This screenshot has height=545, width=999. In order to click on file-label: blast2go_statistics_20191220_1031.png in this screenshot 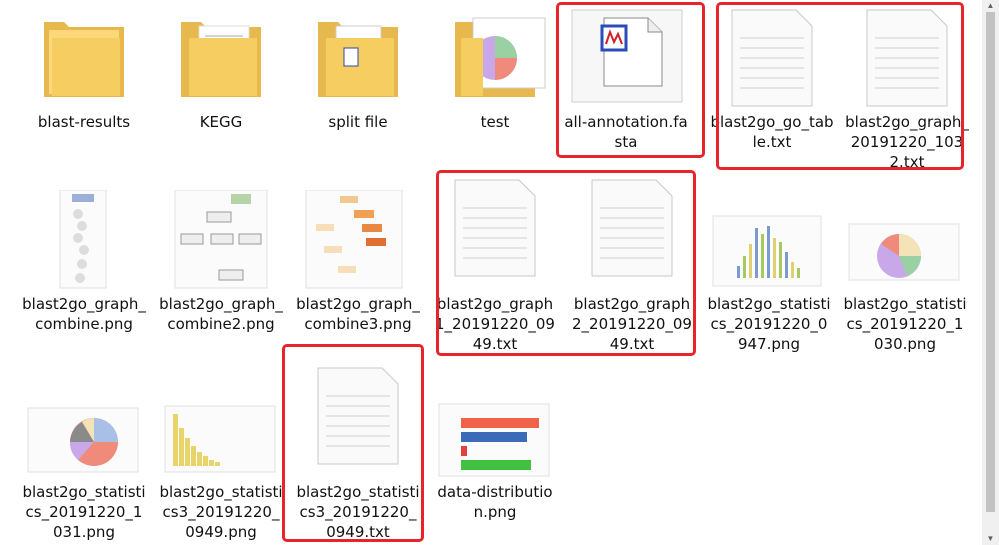, I will do `click(84, 512)`.